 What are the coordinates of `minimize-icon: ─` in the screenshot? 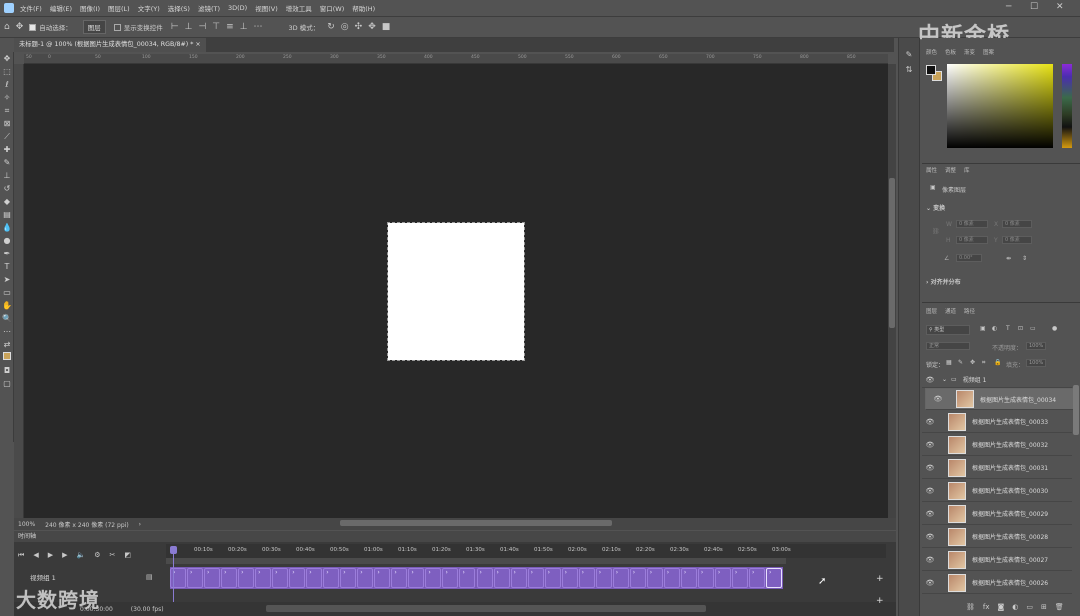 It's located at (1008, 7).